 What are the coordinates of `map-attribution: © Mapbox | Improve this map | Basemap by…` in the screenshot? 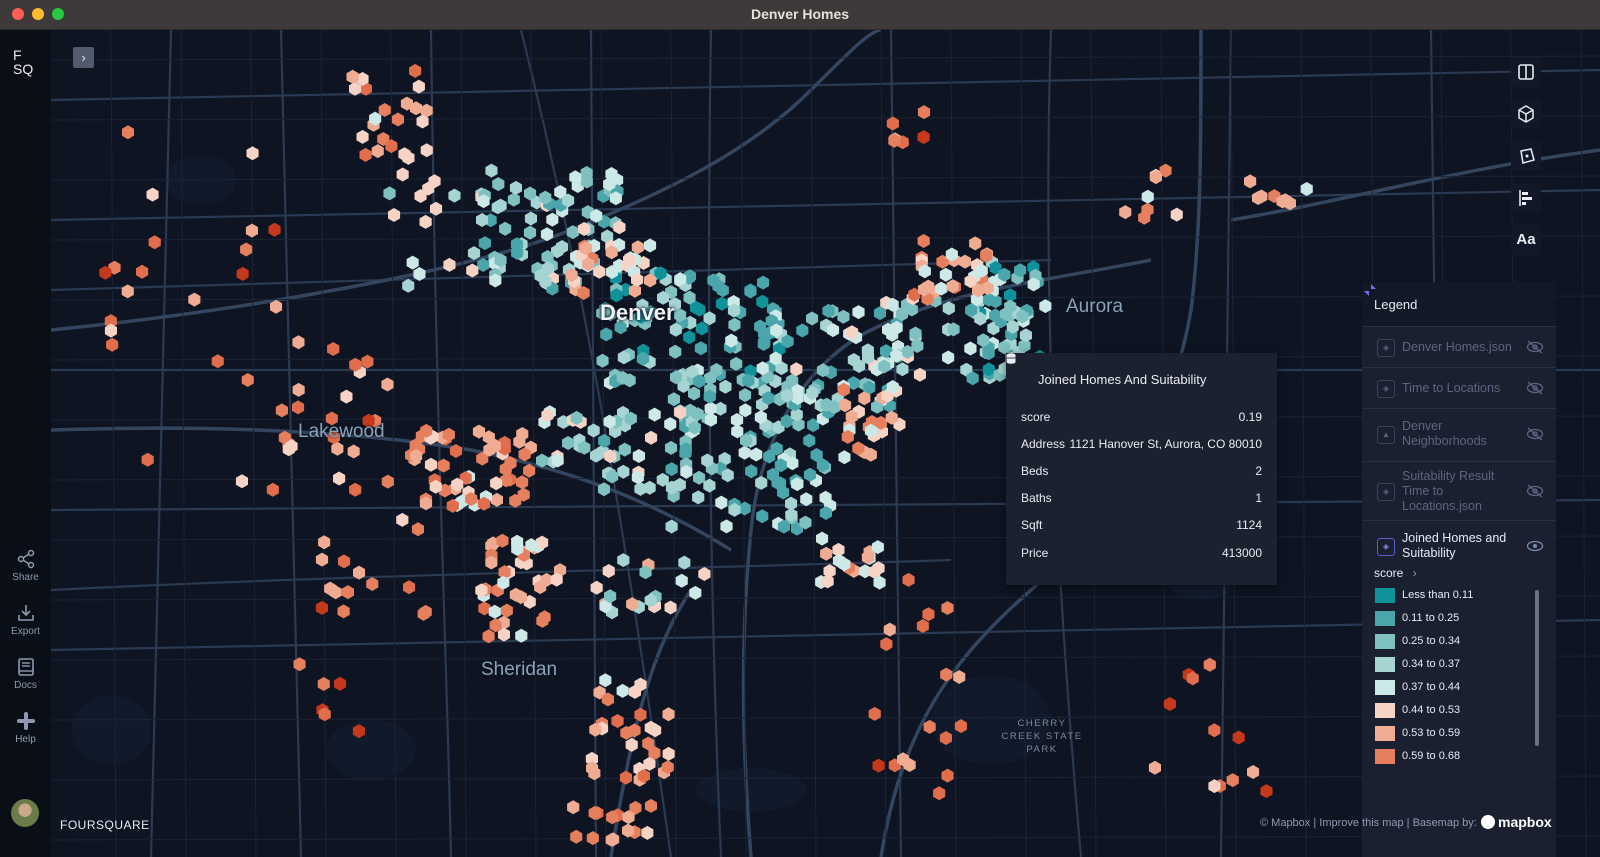 It's located at (1368, 823).